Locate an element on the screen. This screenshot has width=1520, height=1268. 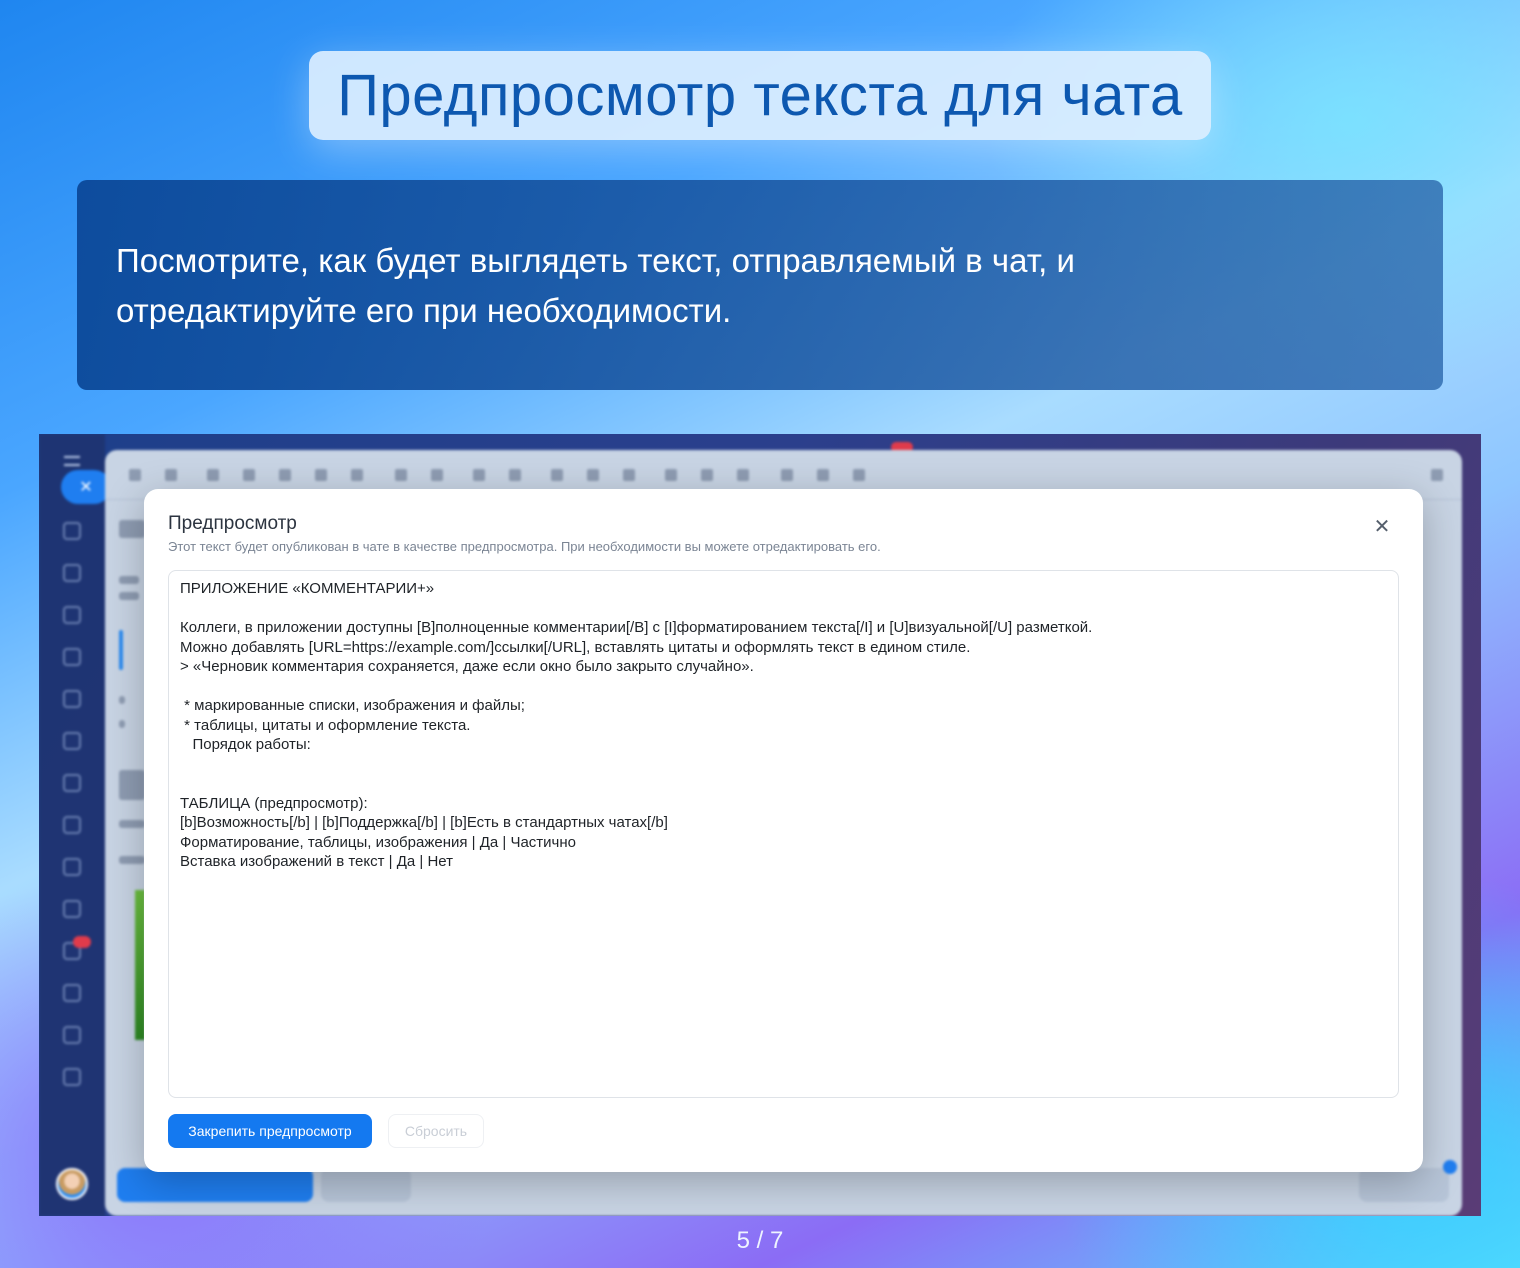
align-right-icon is located at coordinates (629, 475).